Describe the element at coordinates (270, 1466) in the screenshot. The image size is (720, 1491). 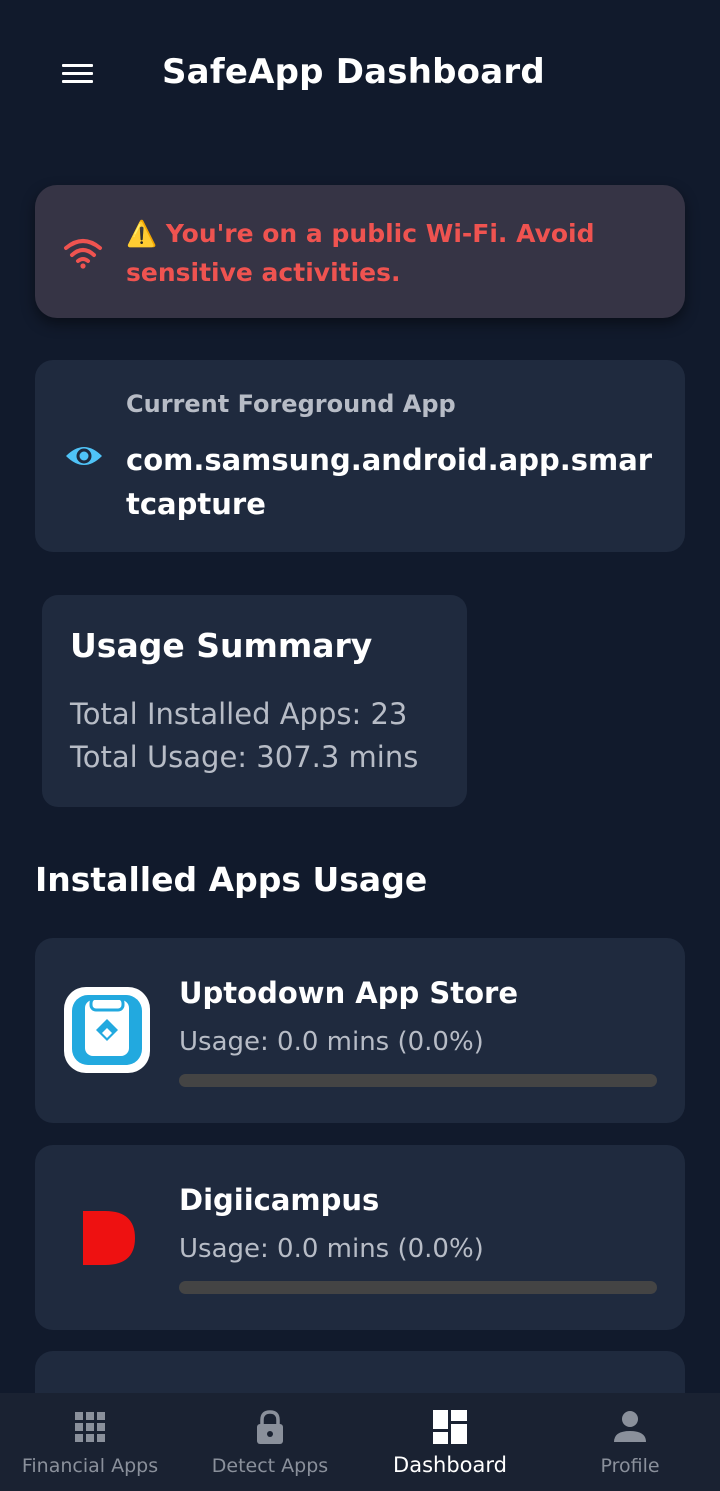
I see `nav-label: Detect Apps` at that location.